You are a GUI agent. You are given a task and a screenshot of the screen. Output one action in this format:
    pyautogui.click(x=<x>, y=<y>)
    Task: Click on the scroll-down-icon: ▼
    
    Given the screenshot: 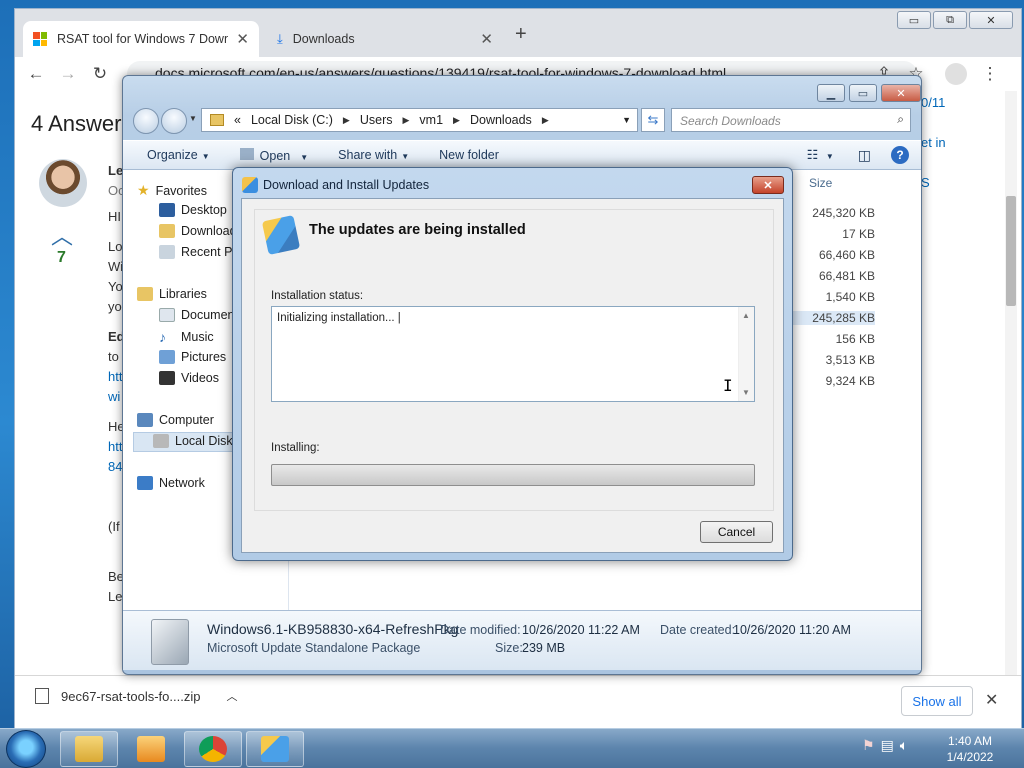 What is the action you would take?
    pyautogui.click(x=746, y=392)
    